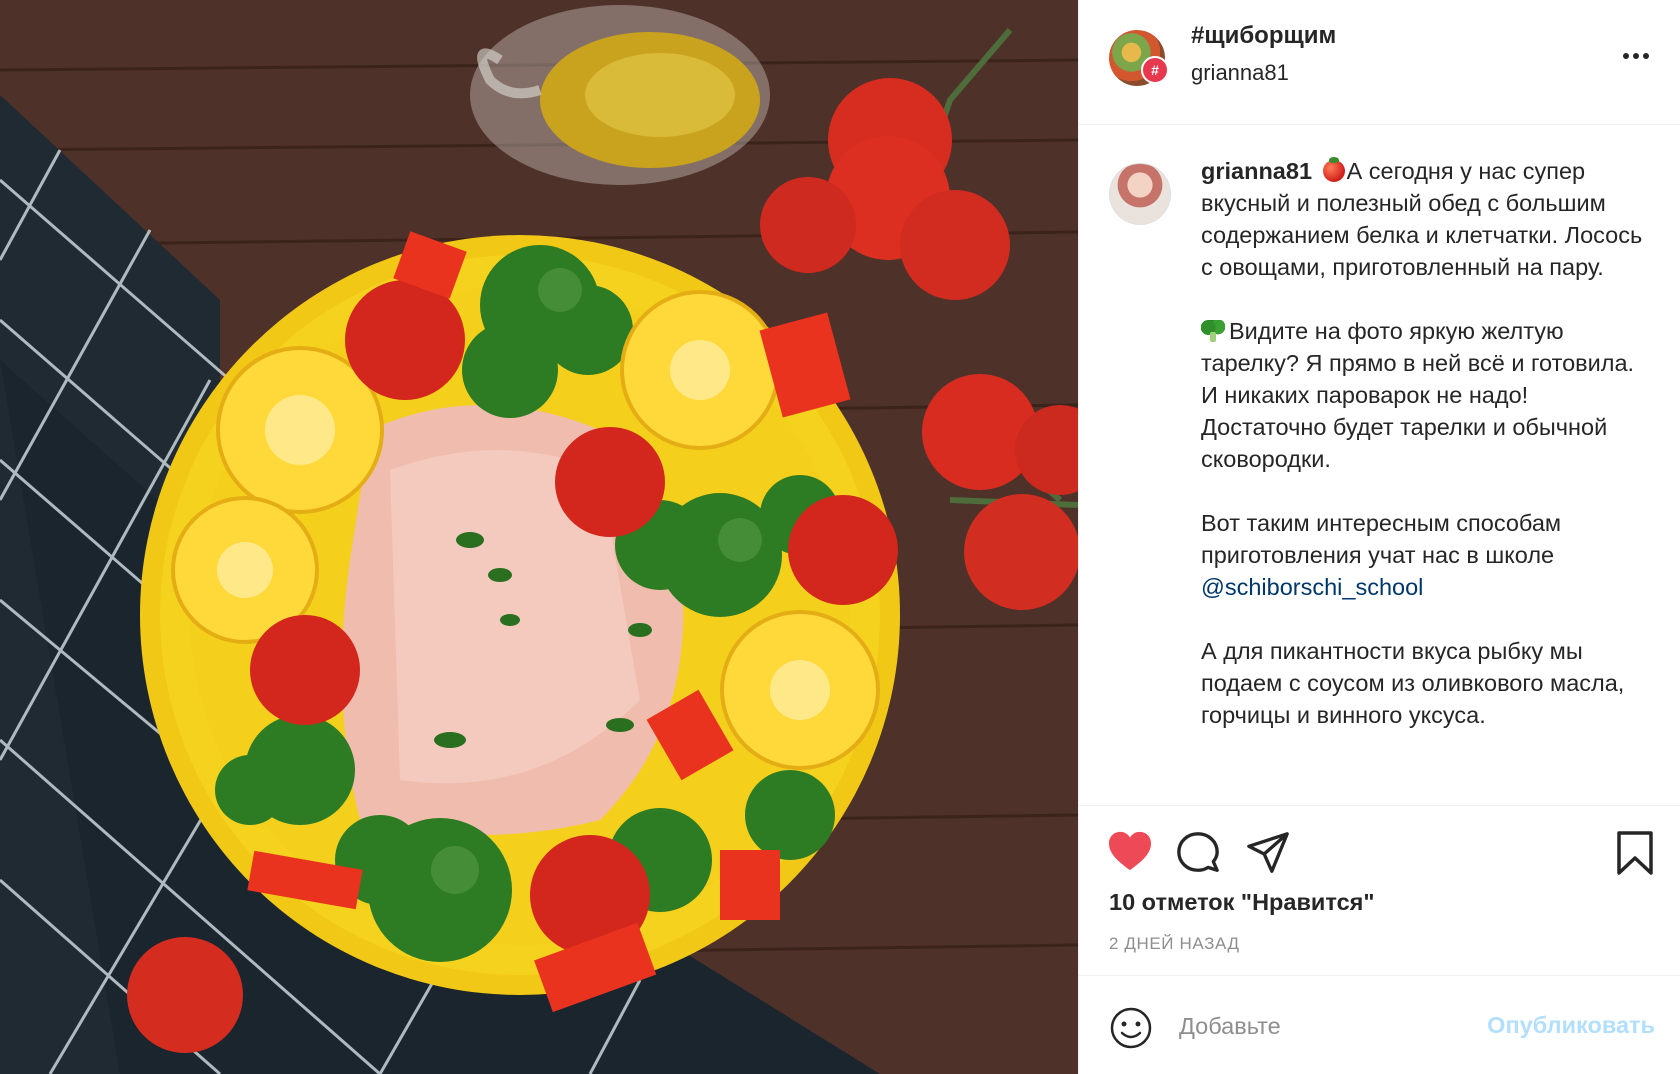 The width and height of the screenshot is (1680, 1074). What do you see at coordinates (1131, 1028) in the screenshot?
I see `emoji-icon` at bounding box center [1131, 1028].